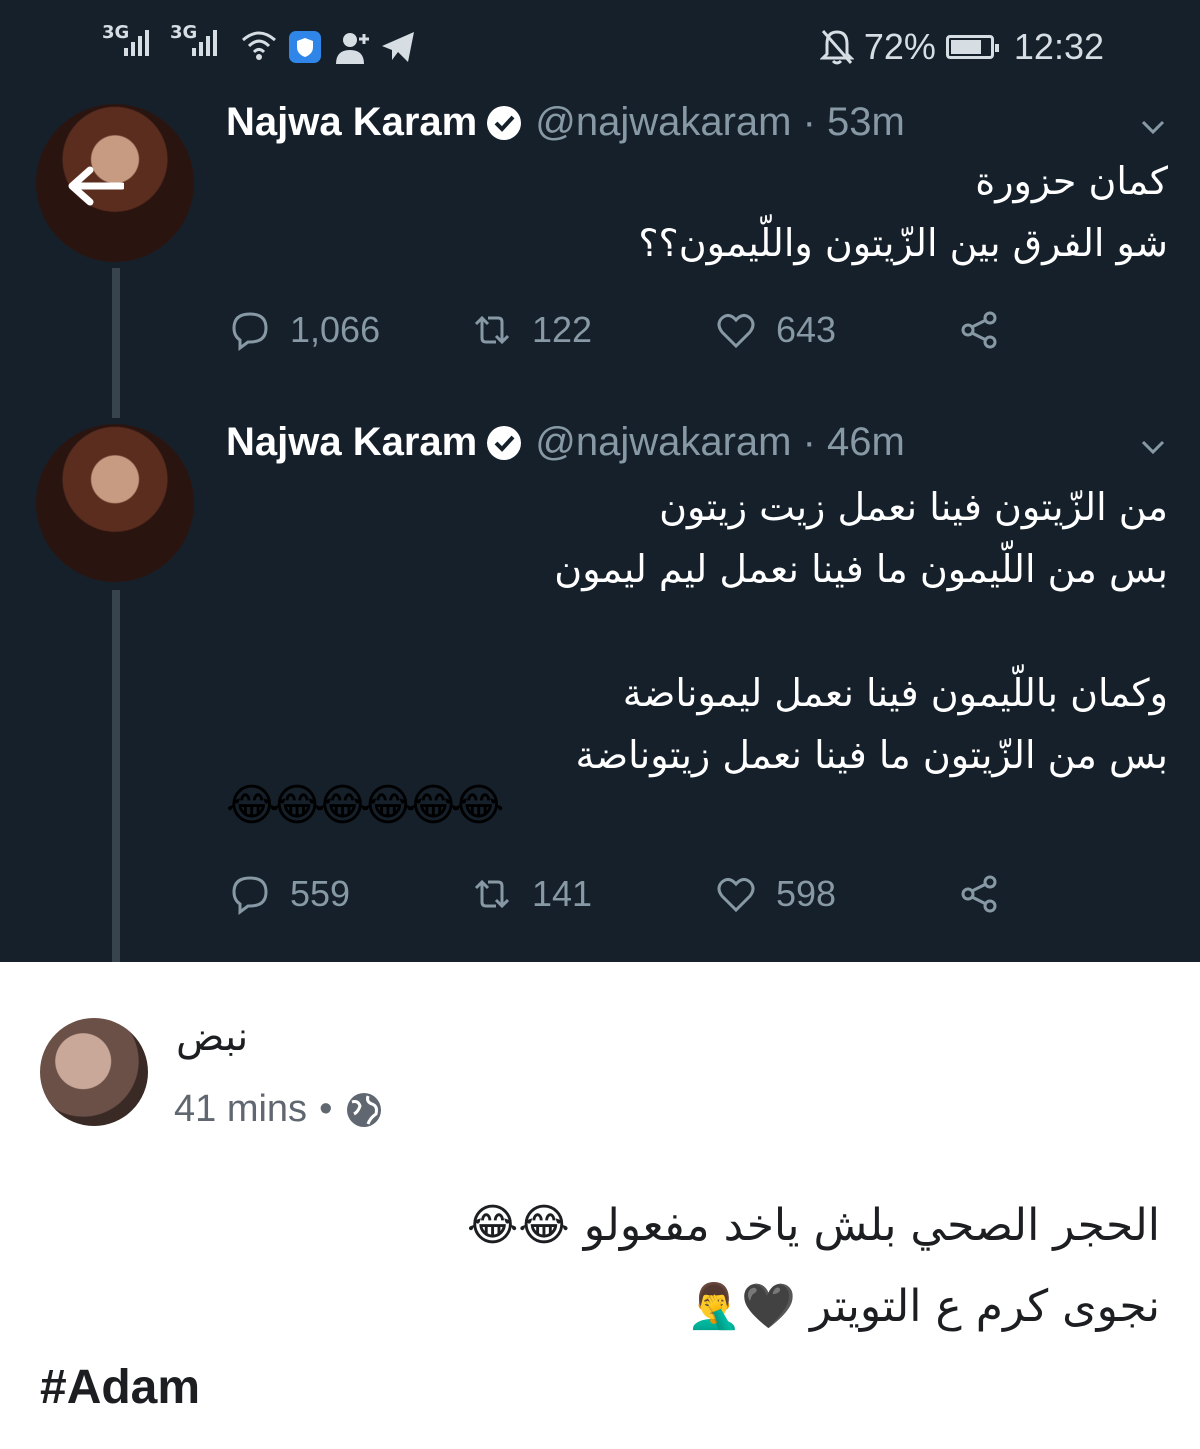 The image size is (1200, 1449). What do you see at coordinates (861, 569) in the screenshot?
I see `tweet-line: بس من اللّيمون ما فينا نعمل ليم ليمون` at bounding box center [861, 569].